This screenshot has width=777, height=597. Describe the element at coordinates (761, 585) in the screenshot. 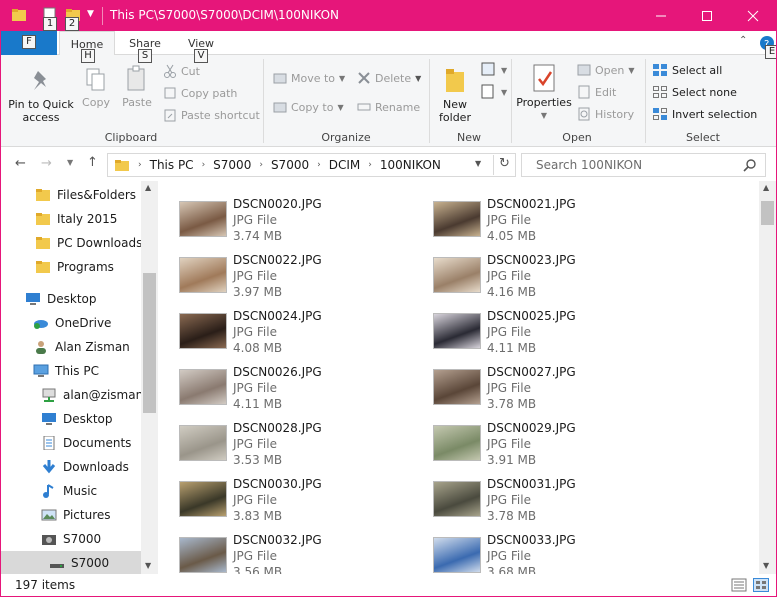

I see `tiles-view-icon` at that location.